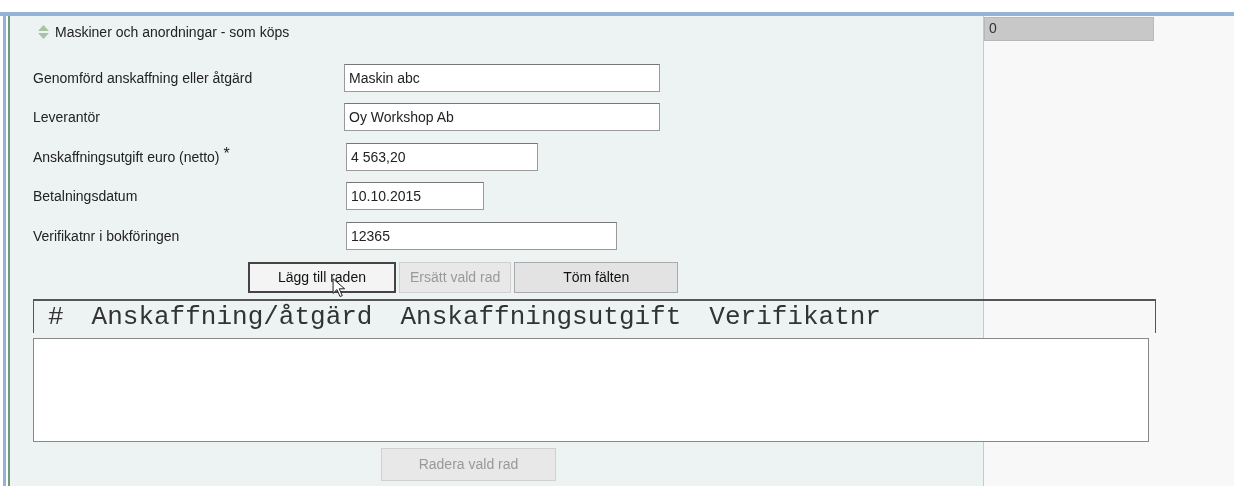 Image resolution: width=1234 pixels, height=486 pixels. I want to click on input-field: 12365, so click(481, 235).